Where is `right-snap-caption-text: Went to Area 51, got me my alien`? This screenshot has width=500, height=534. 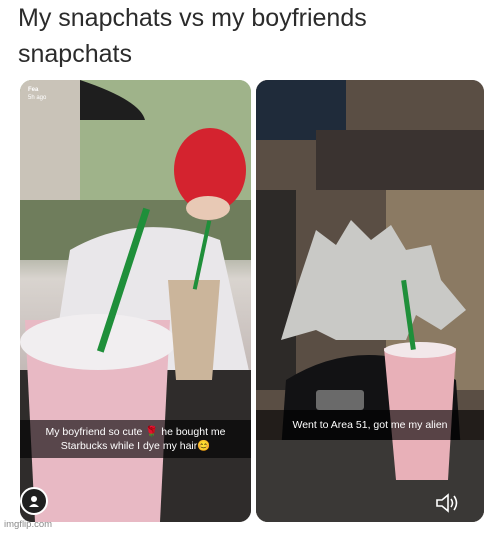 right-snap-caption-text: Went to Area 51, got me my alien is located at coordinates (370, 425).